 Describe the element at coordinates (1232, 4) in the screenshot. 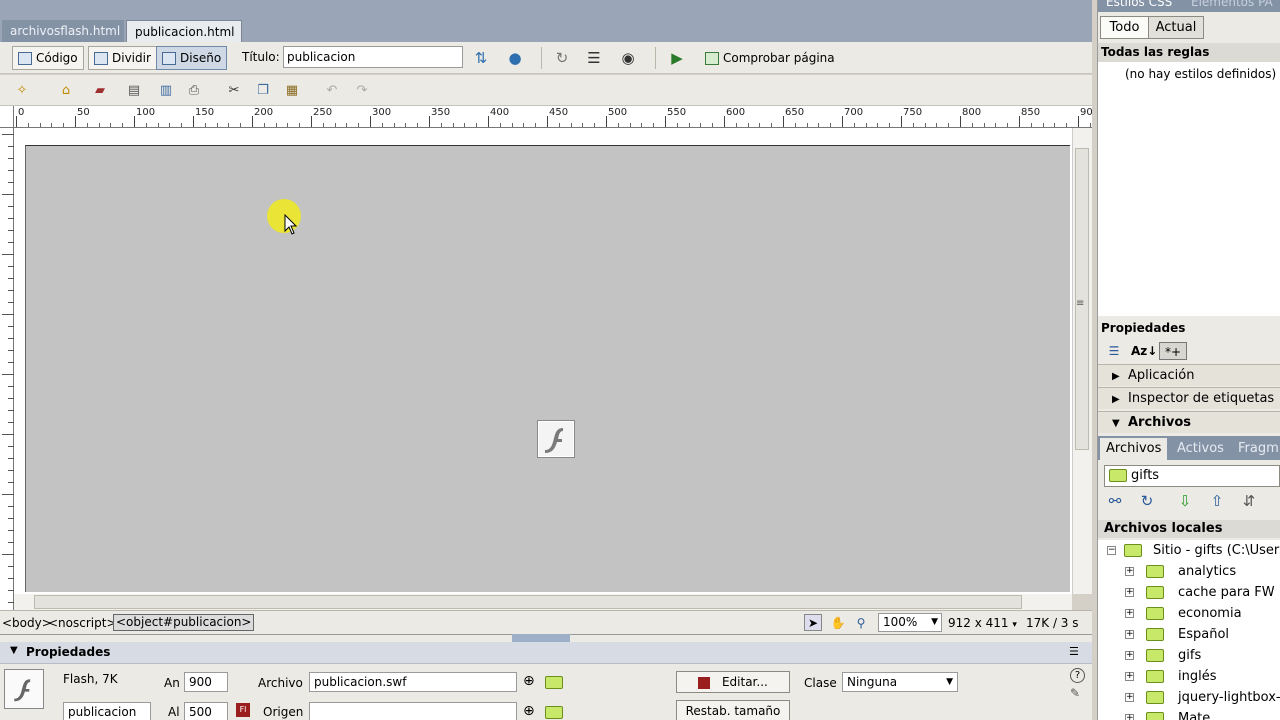

I see `tab-elementos-pa: Elementos PA` at that location.